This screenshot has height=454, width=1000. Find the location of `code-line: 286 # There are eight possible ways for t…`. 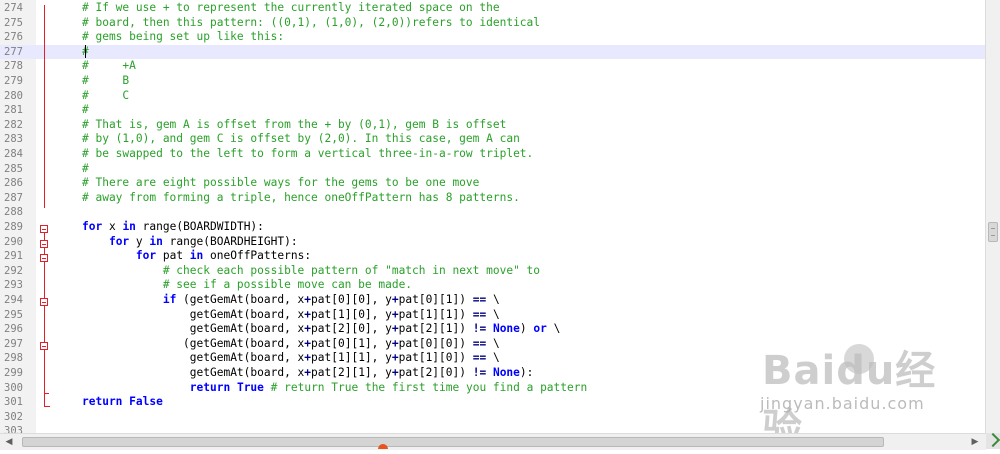

code-line: 286 # There are eight possible ways for t… is located at coordinates (493, 183).